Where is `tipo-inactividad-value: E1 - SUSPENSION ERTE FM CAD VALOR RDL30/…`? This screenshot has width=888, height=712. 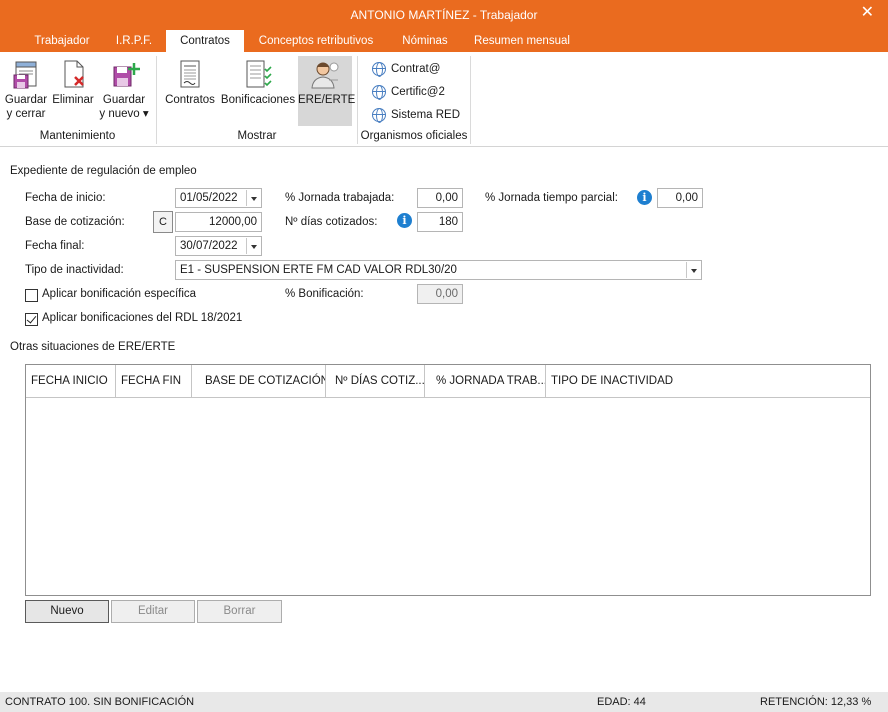
tipo-inactividad-value: E1 - SUSPENSION ERTE FM CAD VALOR RDL30/… is located at coordinates (318, 270).